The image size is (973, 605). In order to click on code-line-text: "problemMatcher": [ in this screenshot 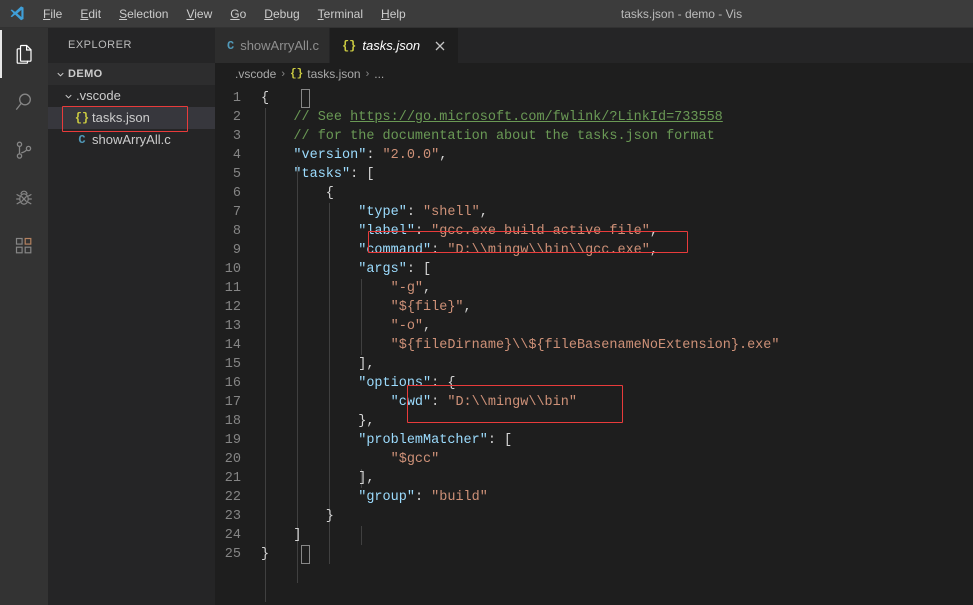, I will do `click(386, 440)`.